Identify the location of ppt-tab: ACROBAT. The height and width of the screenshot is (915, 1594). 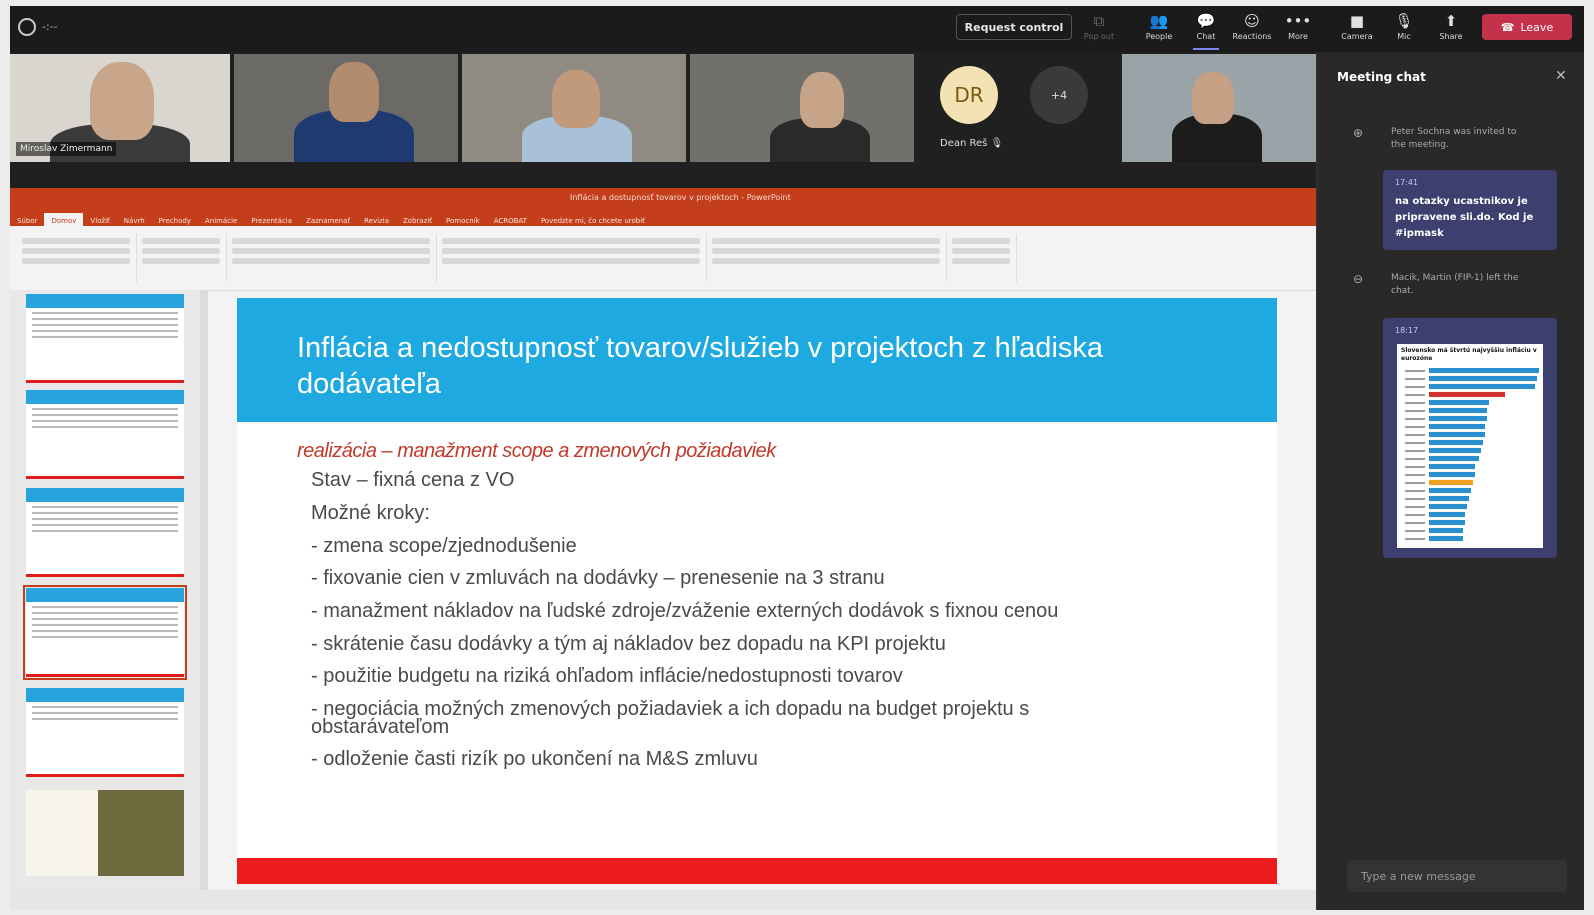
(510, 219).